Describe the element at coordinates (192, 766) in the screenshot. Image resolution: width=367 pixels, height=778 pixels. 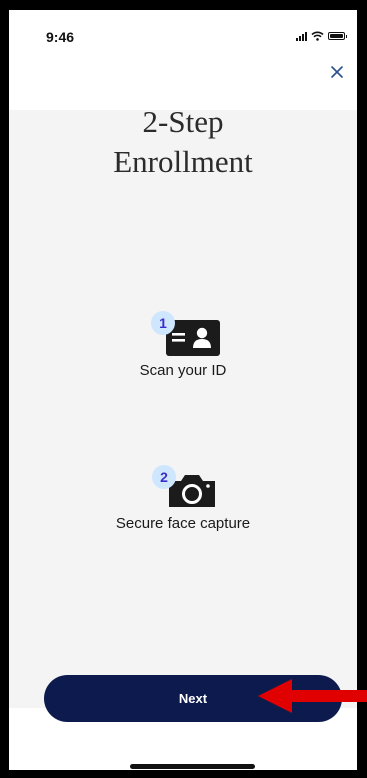
I see `home-indicator` at that location.